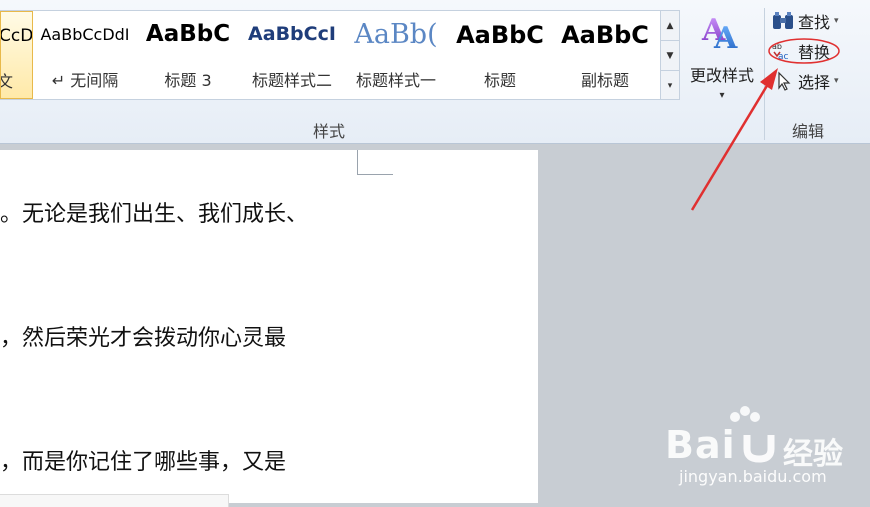 Image resolution: width=870 pixels, height=507 pixels. What do you see at coordinates (783, 21) in the screenshot?
I see `binoculars-icon` at bounding box center [783, 21].